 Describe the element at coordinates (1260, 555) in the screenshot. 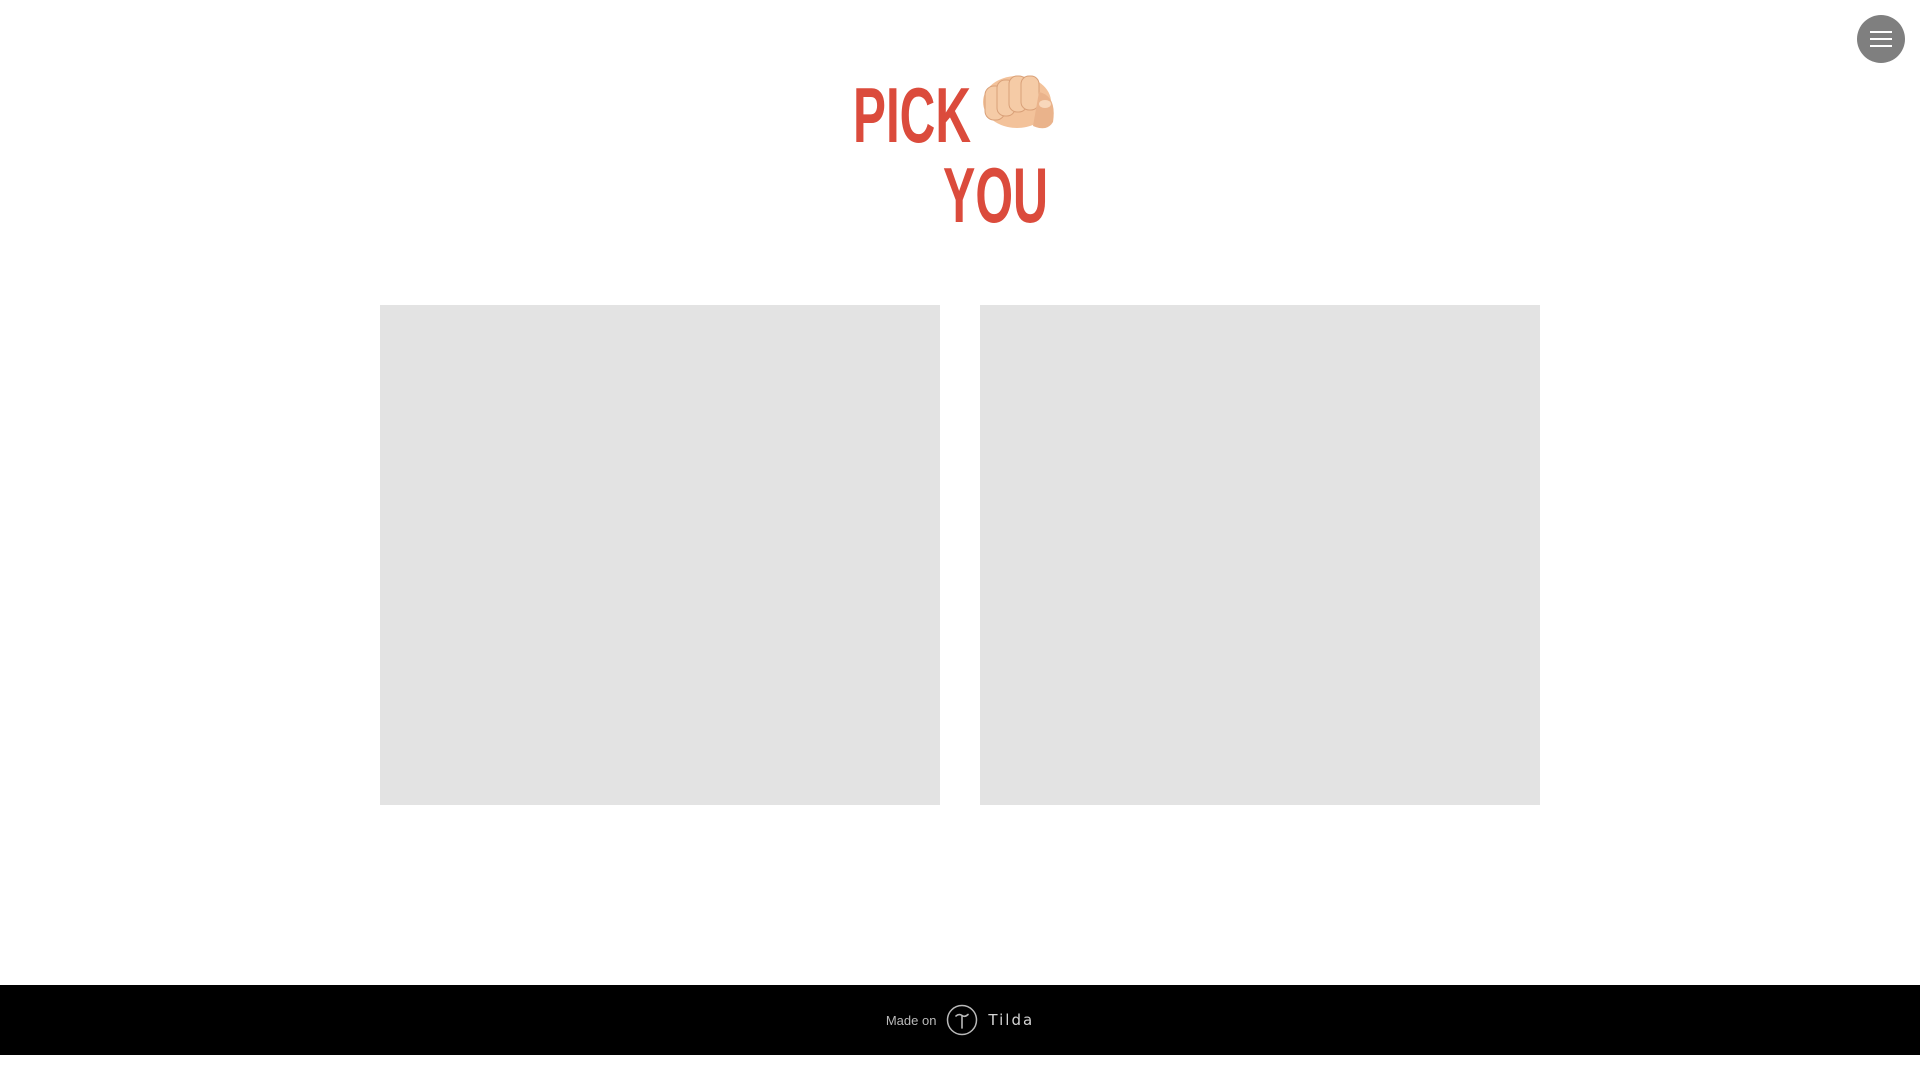

I see `card-placeholder-right` at that location.